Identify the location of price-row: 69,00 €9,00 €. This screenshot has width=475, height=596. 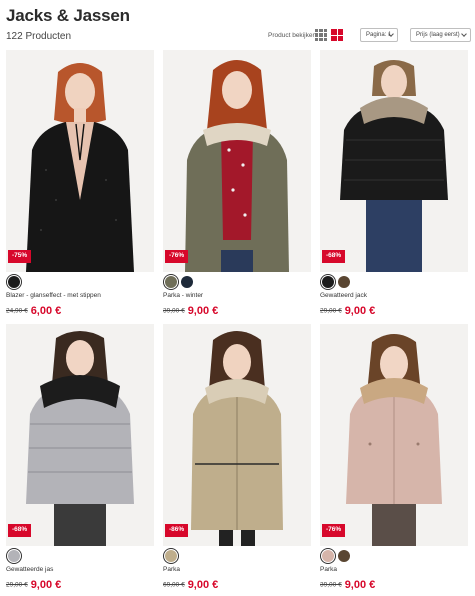
(190, 585).